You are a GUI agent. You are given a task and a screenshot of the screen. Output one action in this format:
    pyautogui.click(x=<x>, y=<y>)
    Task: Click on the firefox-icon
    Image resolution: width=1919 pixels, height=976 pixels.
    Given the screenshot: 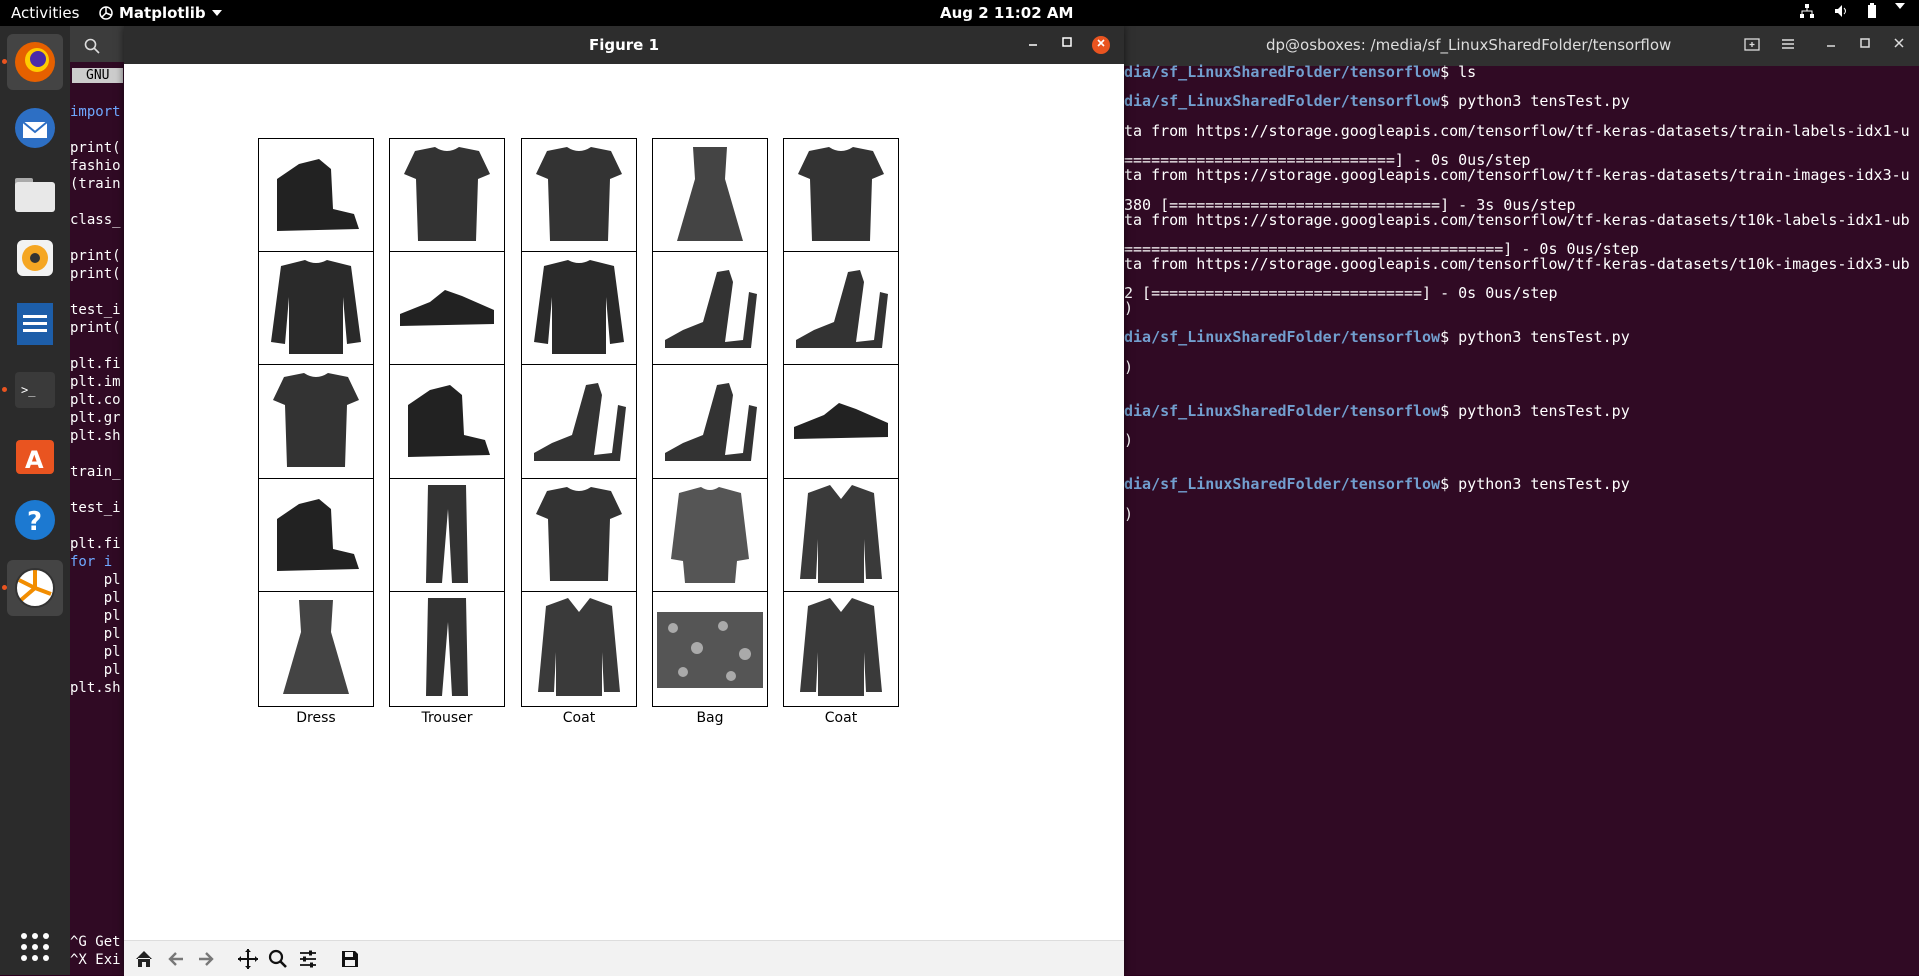 What is the action you would take?
    pyautogui.click(x=35, y=62)
    